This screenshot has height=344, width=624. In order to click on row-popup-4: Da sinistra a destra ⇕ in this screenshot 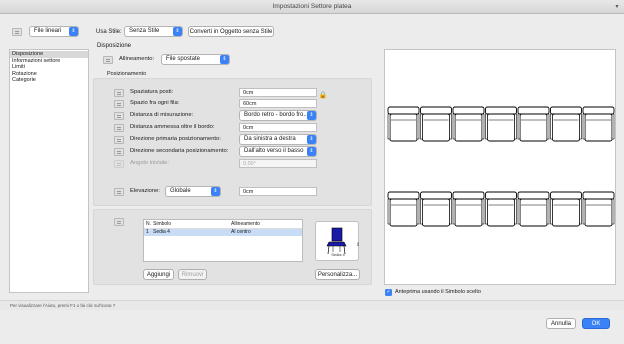, I will do `click(278, 139)`.